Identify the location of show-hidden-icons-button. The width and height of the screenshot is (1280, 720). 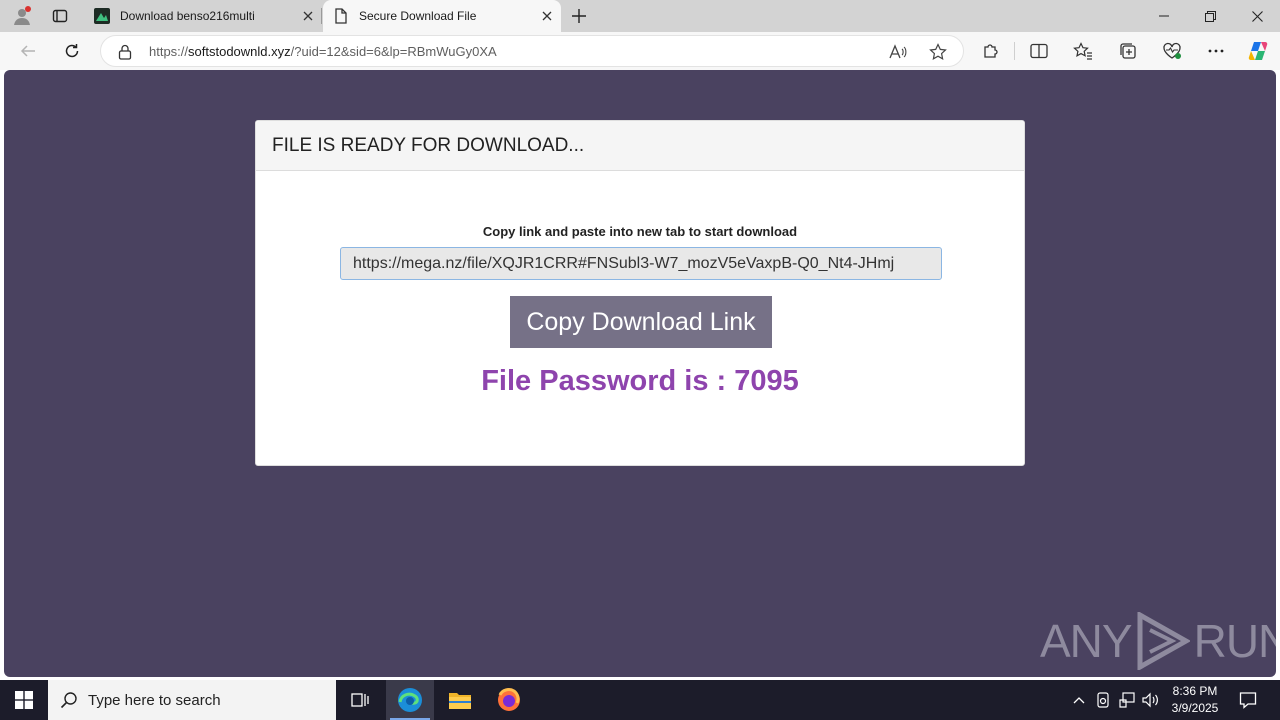
(1079, 700).